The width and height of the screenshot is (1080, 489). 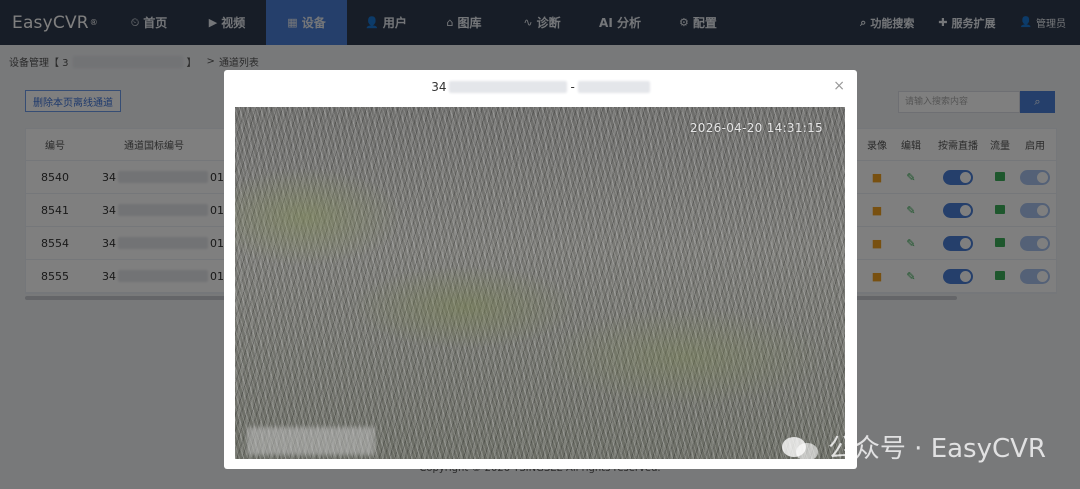 I want to click on wechat-logo-icon, so click(x=800, y=447).